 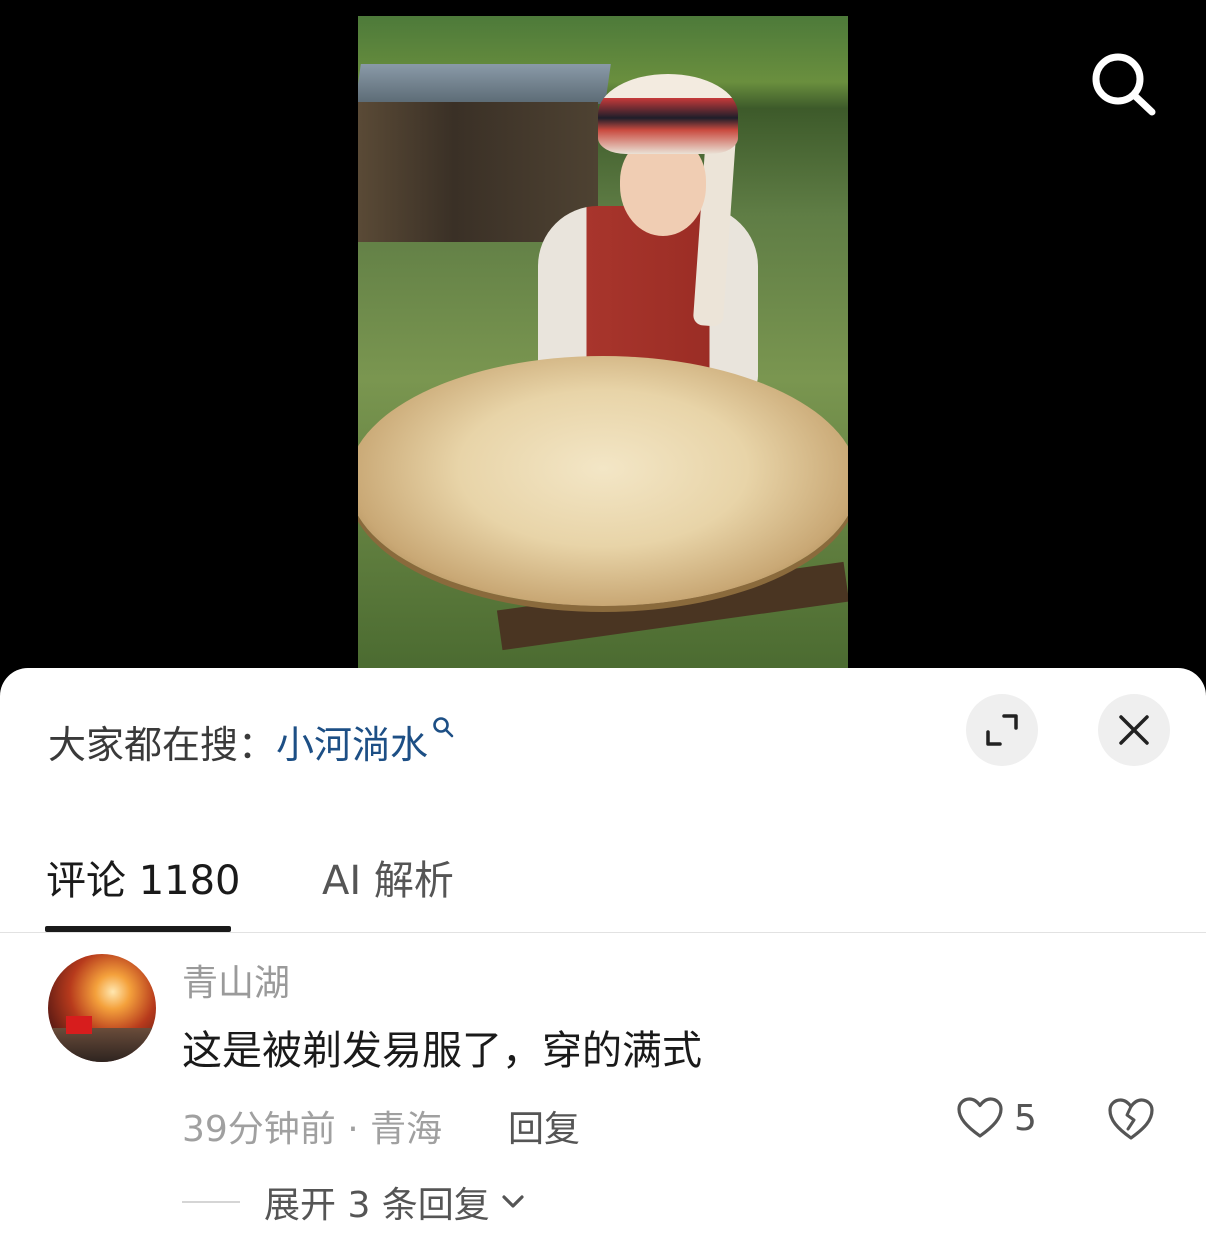 I want to click on close-button, so click(x=1134, y=730).